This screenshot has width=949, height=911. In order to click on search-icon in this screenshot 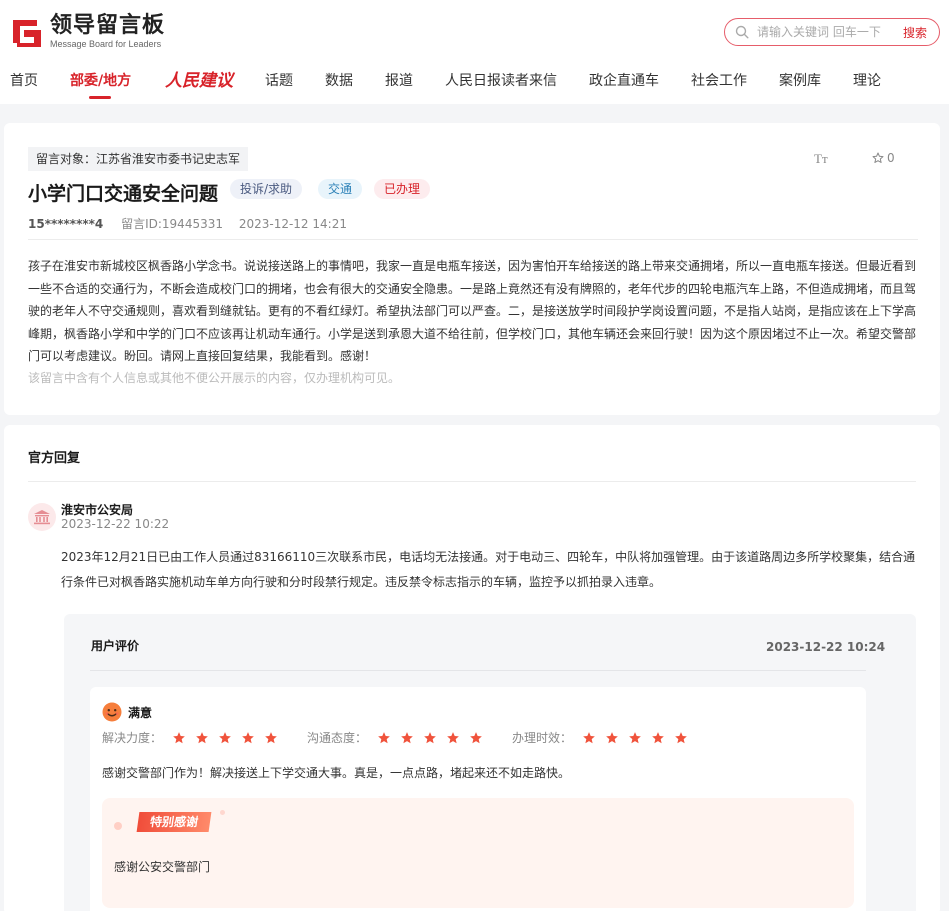, I will do `click(742, 32)`.